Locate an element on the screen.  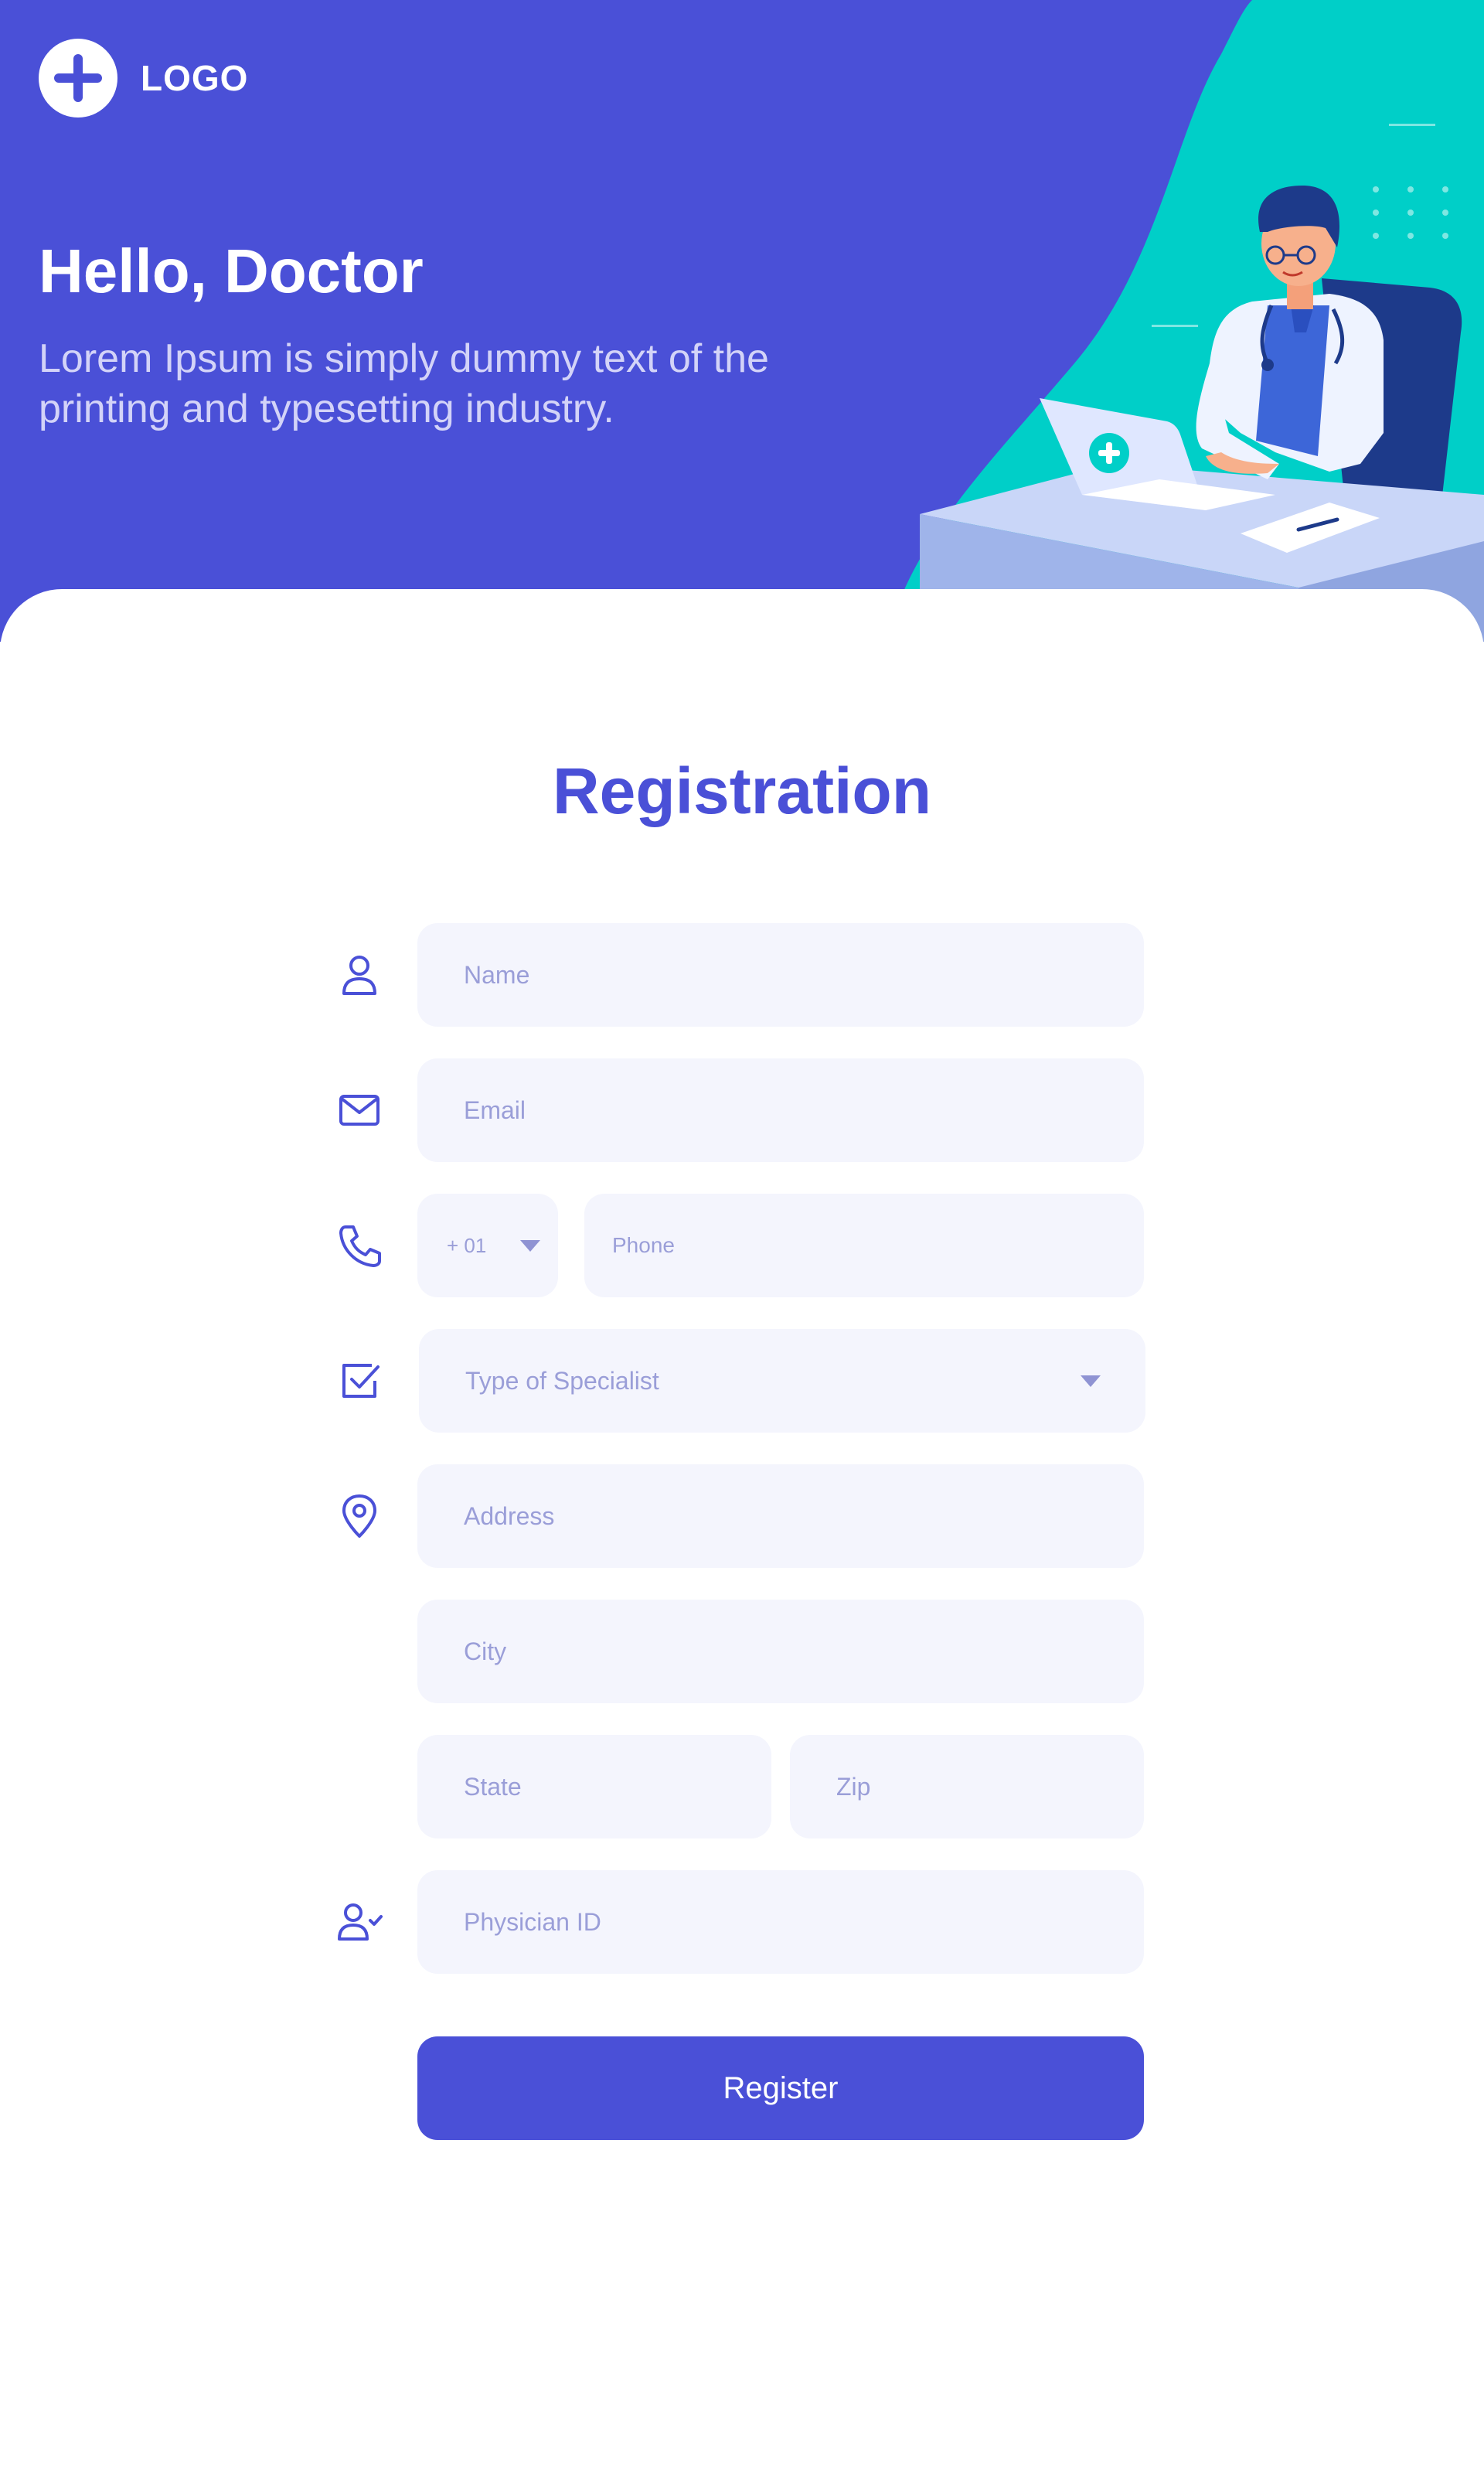
name-input is located at coordinates (780, 975).